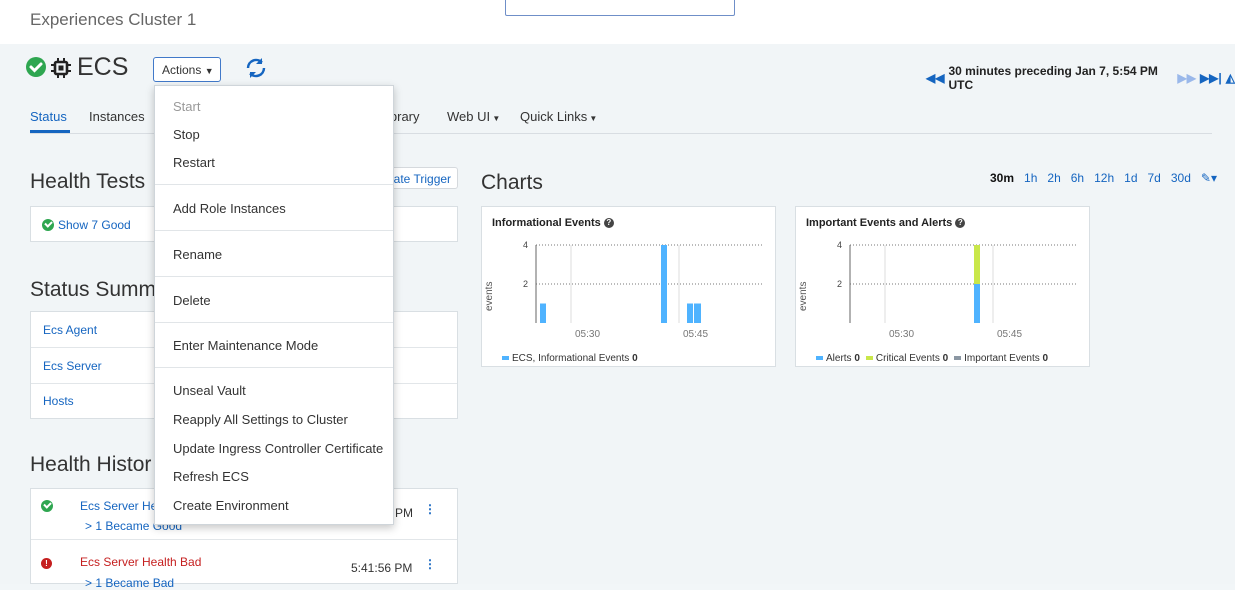 The image size is (1235, 590). What do you see at coordinates (91, 464) in the screenshot?
I see `health-history-title: Health Histor` at bounding box center [91, 464].